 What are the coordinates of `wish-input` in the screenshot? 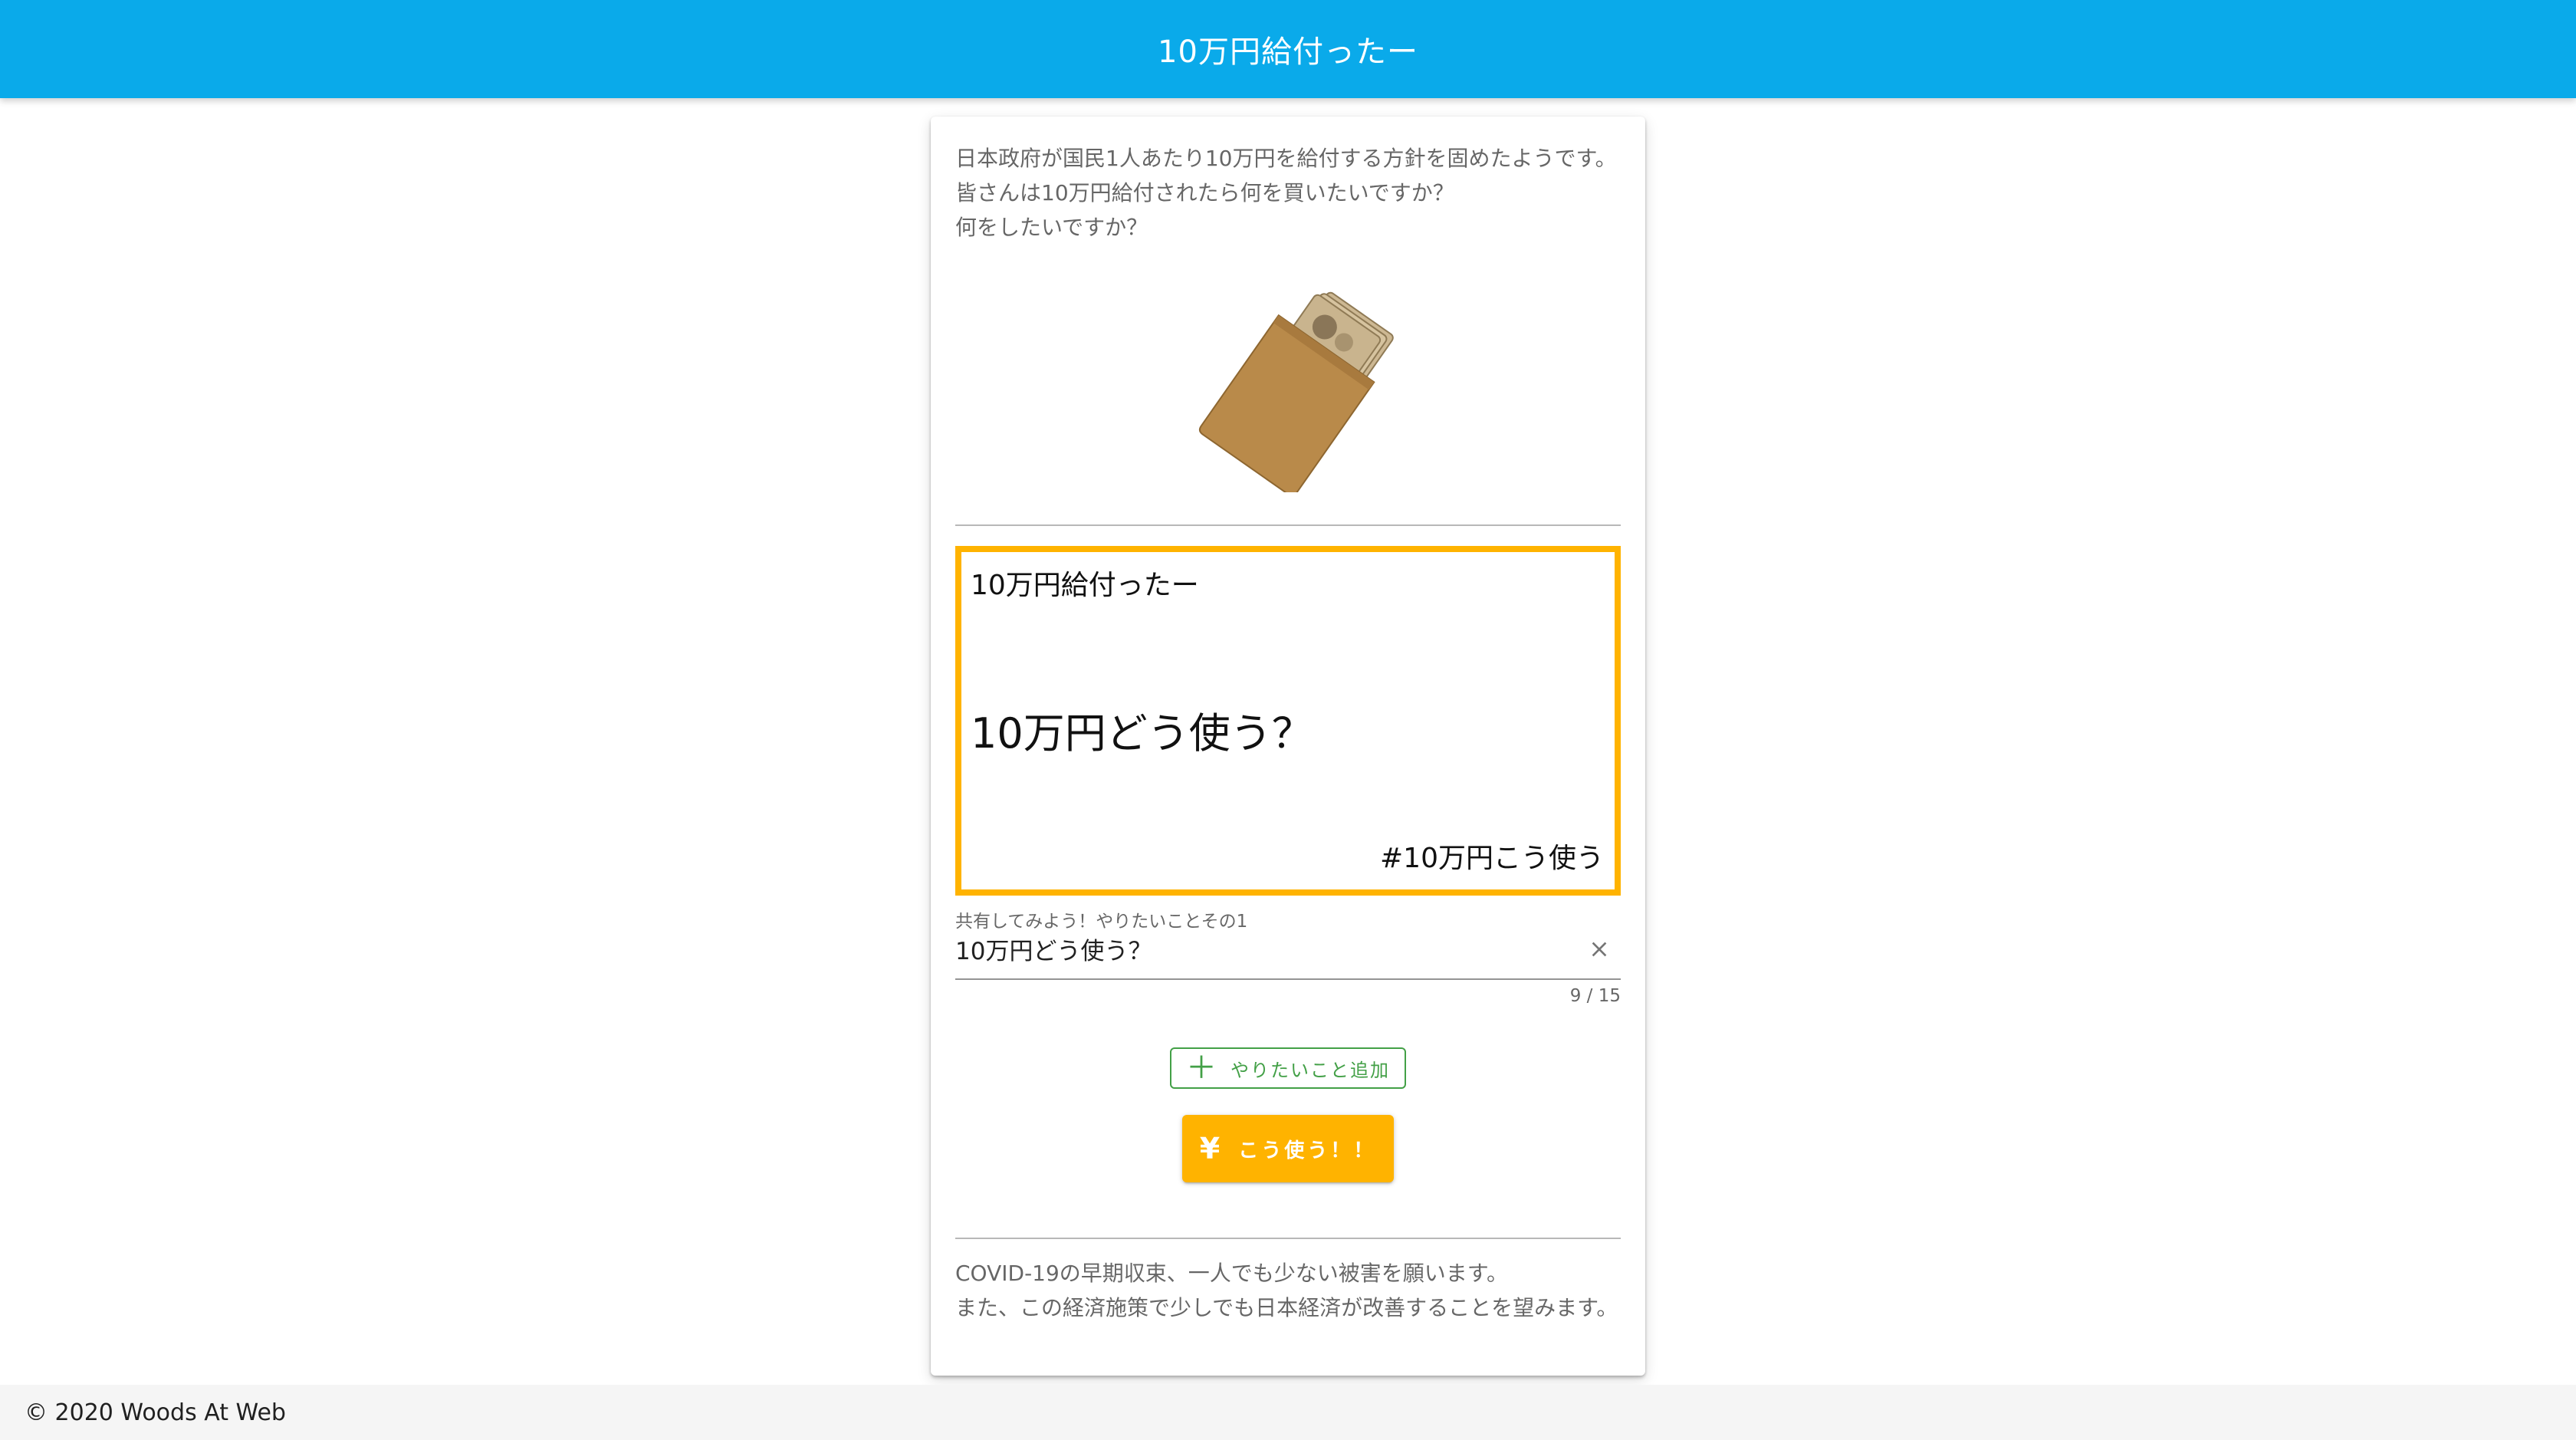 It's located at (1262, 948).